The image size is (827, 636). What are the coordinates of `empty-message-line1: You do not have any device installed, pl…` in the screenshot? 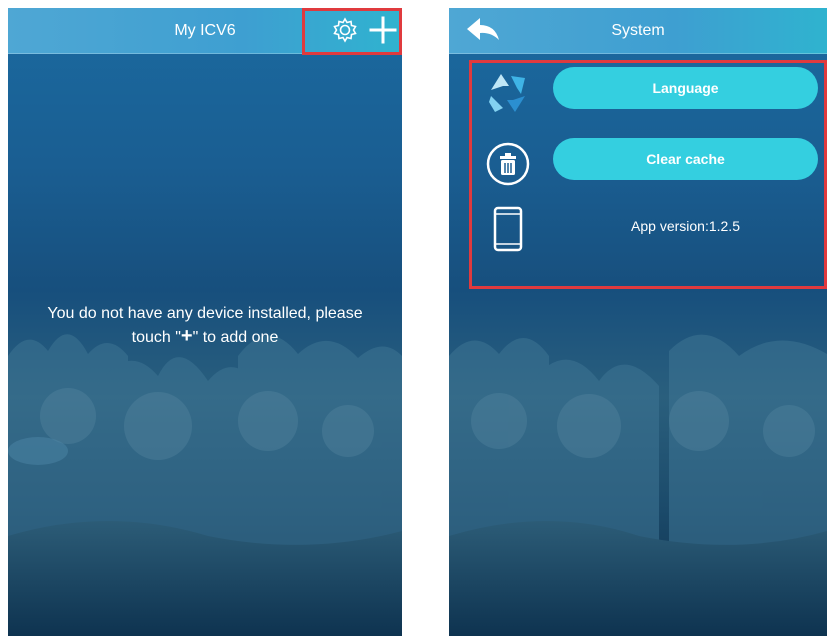 It's located at (205, 313).